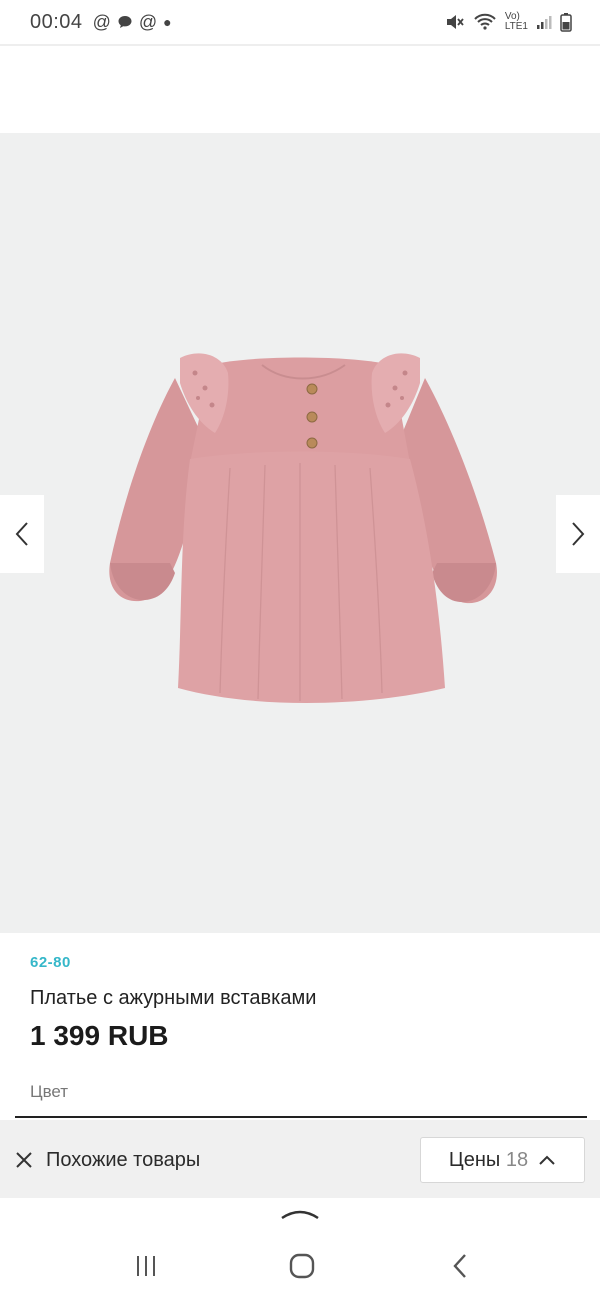  Describe the element at coordinates (485, 21) in the screenshot. I see `wifi-icon` at that location.